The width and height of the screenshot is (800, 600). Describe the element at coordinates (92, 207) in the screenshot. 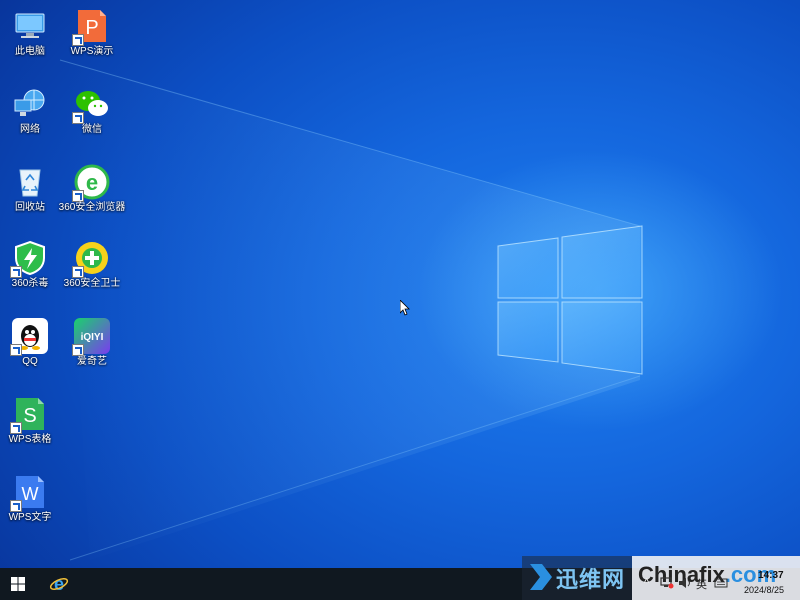

I see `desktop-icon-label: 360安全浏览器` at that location.